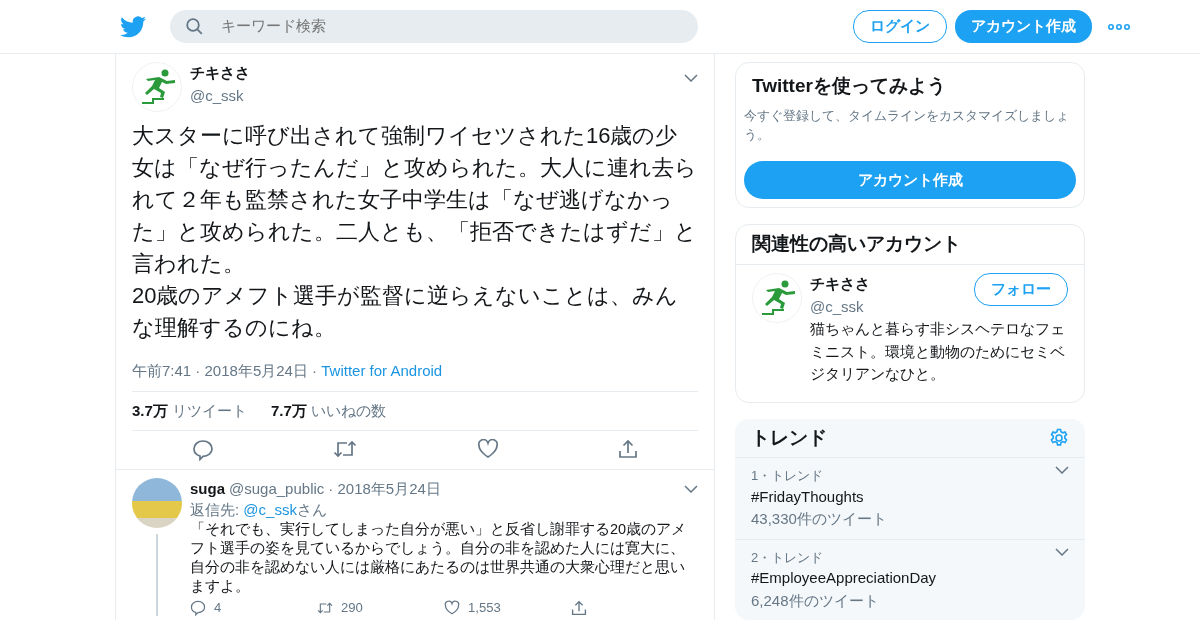 Image resolution: width=1200 pixels, height=630 pixels. I want to click on trend-rank: 2・トレンド, so click(788, 557).